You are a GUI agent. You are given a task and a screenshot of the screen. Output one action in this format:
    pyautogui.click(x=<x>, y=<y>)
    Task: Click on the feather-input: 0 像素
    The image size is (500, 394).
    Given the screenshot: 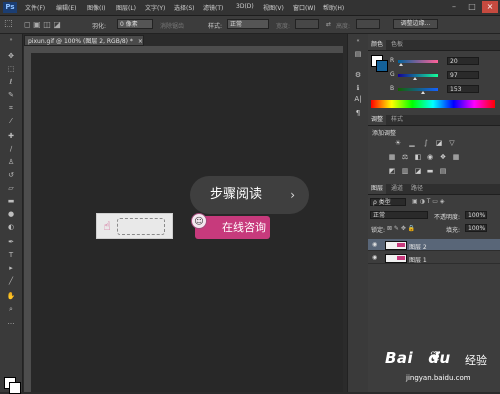 What is the action you would take?
    pyautogui.click(x=135, y=24)
    